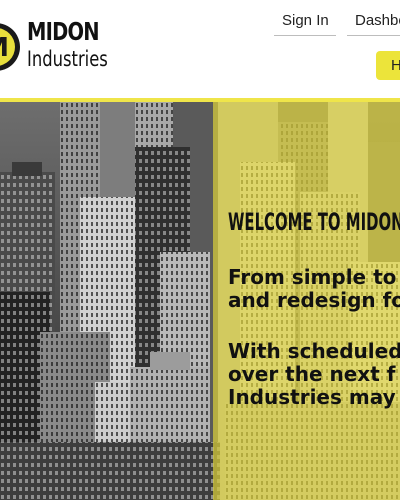 The width and height of the screenshot is (400, 500). I want to click on hero-paragraph-2-line-3: Industries may, so click(312, 397).